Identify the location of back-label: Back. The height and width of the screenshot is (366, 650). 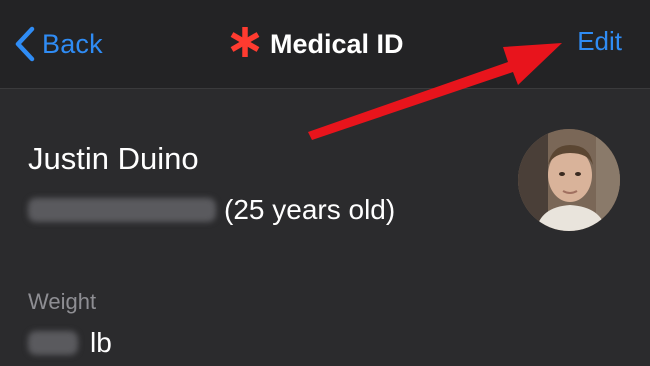
(72, 43).